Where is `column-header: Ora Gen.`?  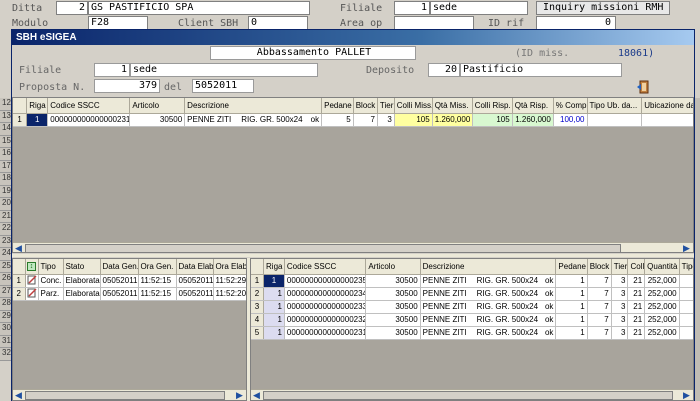 column-header: Ora Gen. is located at coordinates (157, 267).